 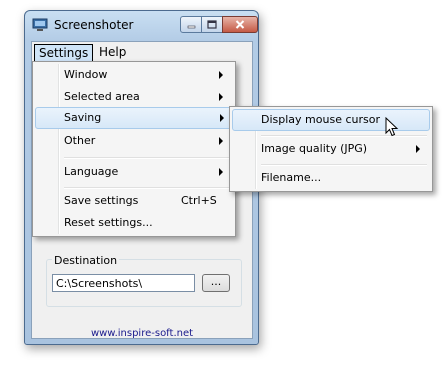 I want to click on menu-item-other: Other, so click(x=133, y=141).